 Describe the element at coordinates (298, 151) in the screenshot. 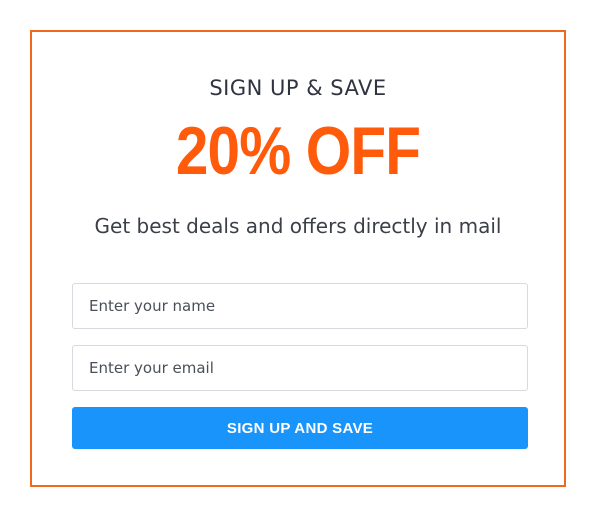

I see `discount-headline: 20% OFF` at that location.